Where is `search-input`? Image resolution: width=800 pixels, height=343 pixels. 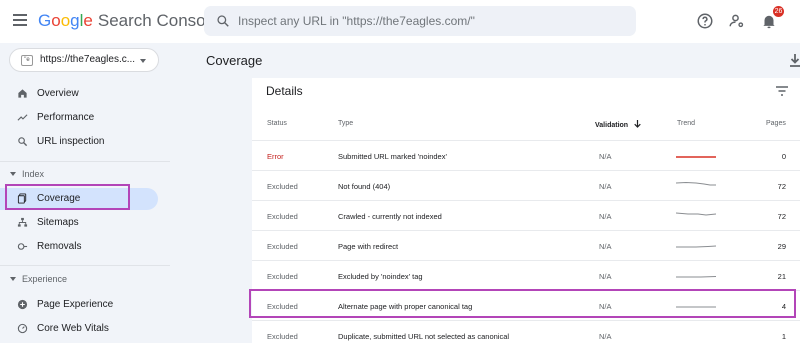 search-input is located at coordinates (433, 21).